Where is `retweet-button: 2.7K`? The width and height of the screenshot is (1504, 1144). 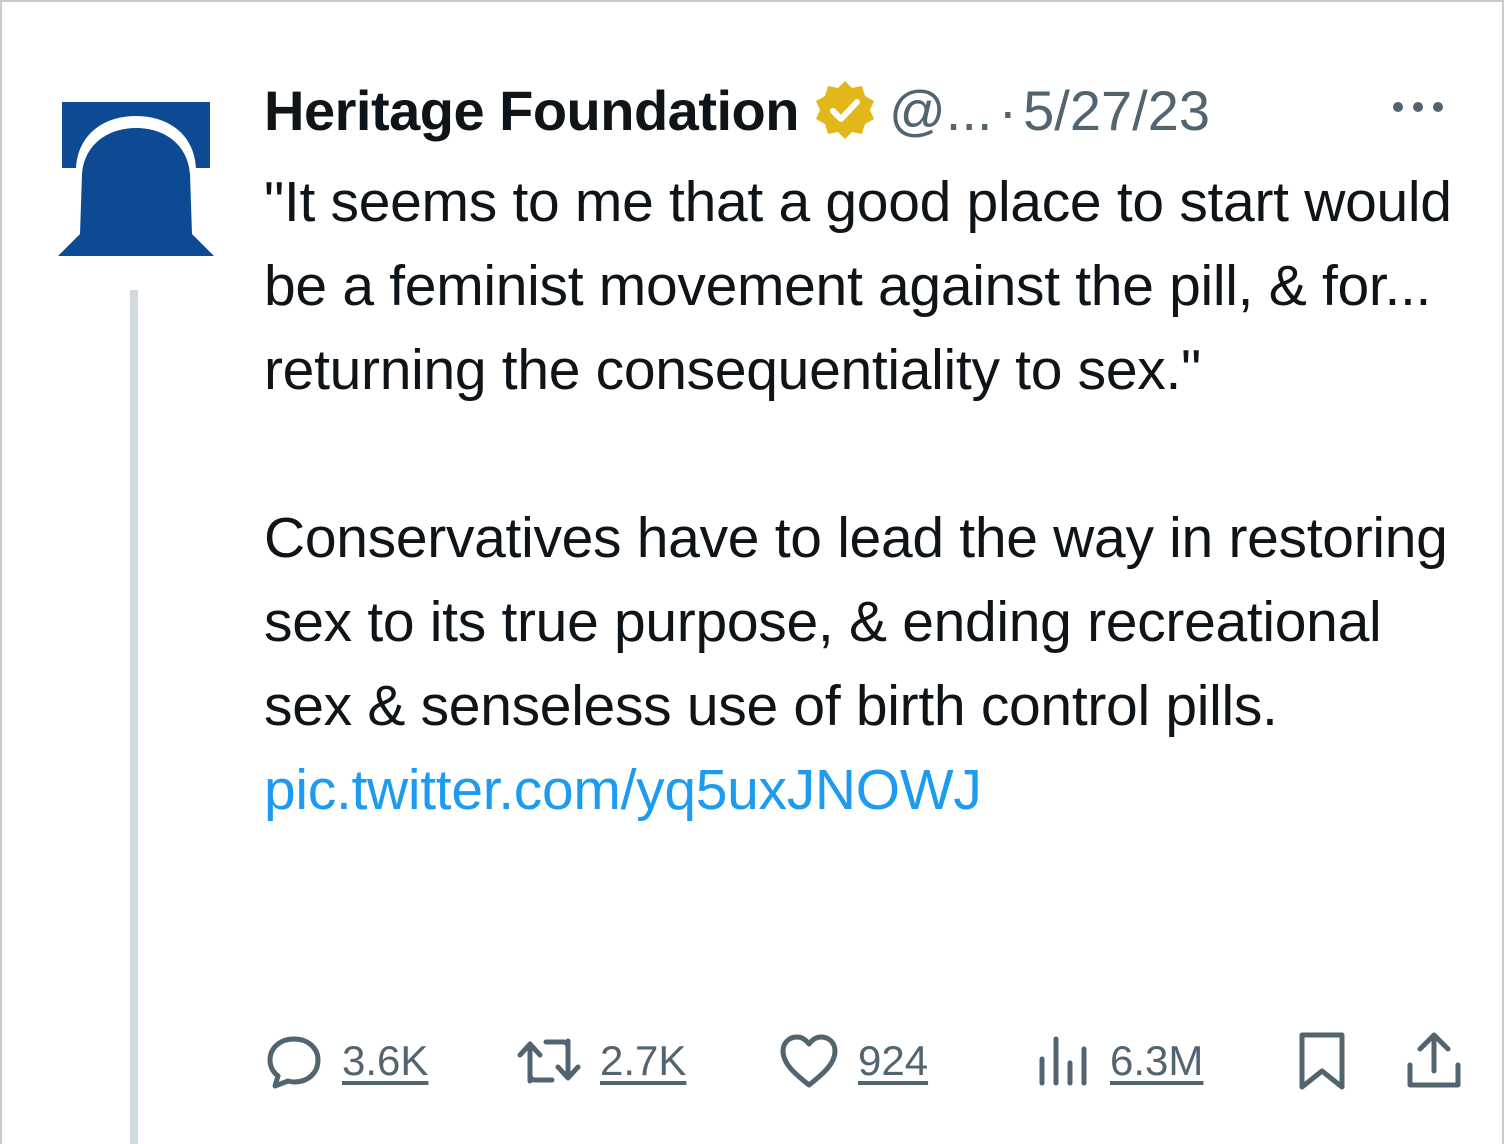
retweet-button: 2.7K is located at coordinates (601, 1061).